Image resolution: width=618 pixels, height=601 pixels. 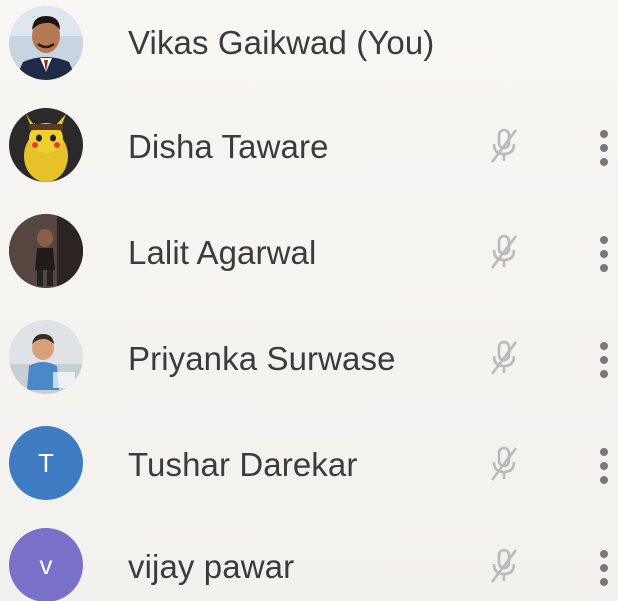 I want to click on participant-row: Priyanka Surwase, so click(x=309, y=359).